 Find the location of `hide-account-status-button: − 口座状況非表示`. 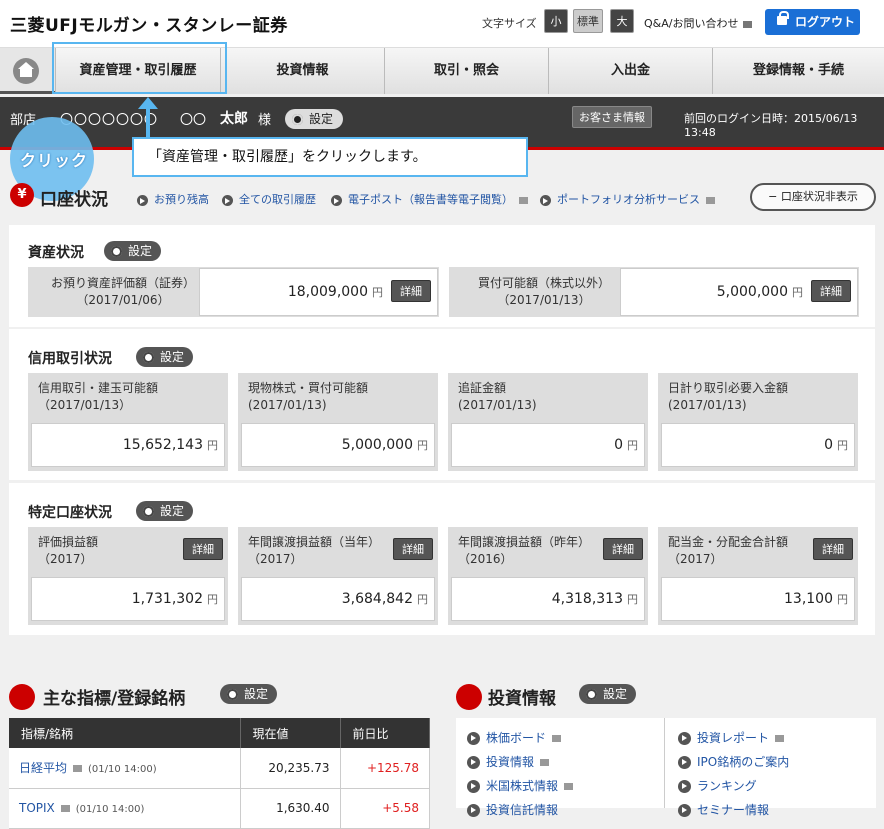

hide-account-status-button: − 口座状況非表示 is located at coordinates (813, 197).